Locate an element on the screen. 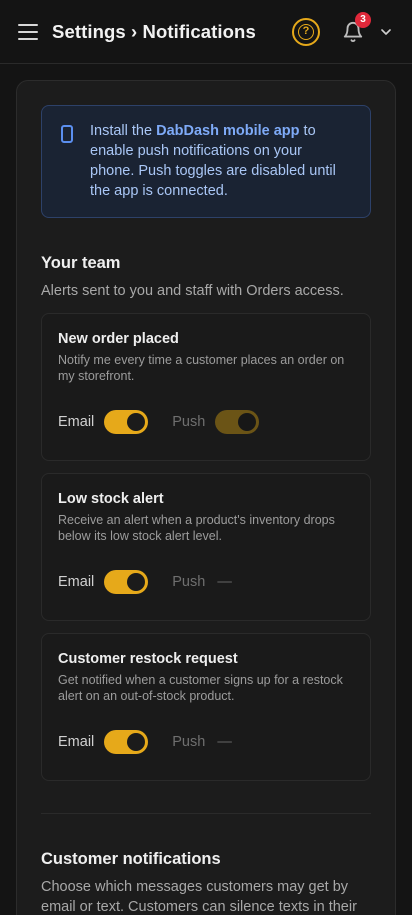  app-link: DabDash mobile app is located at coordinates (227, 131).